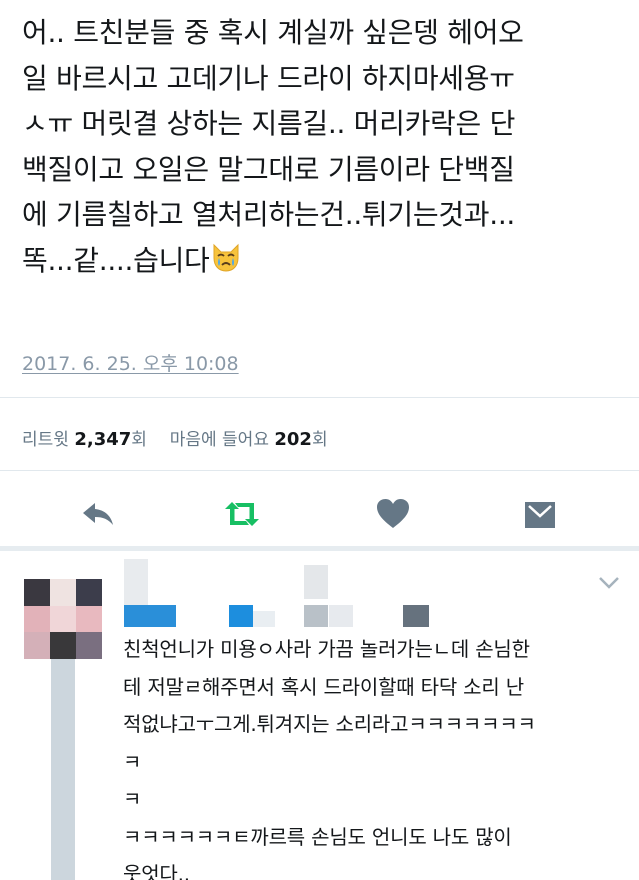 This screenshot has height=880, width=639. I want to click on retweet-unit: 회, so click(139, 440).